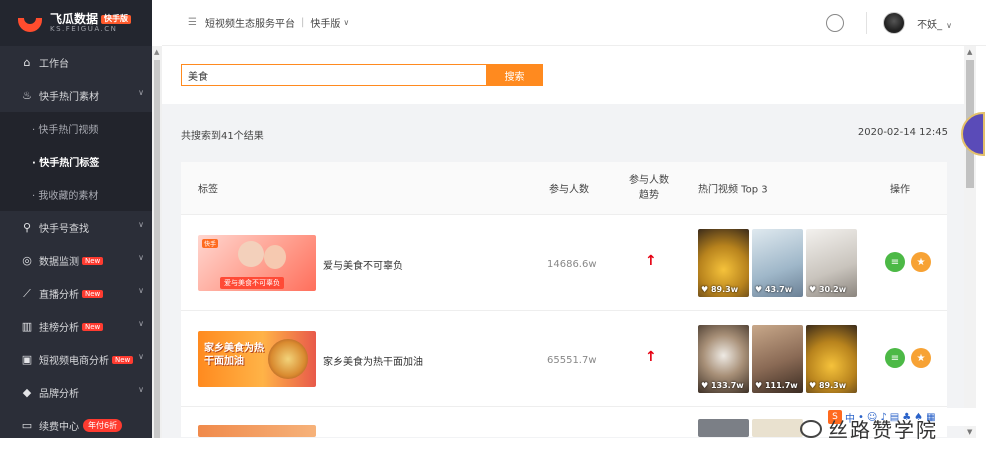  I want to click on sidebar-item-label: 品牌分析, so click(59, 394).